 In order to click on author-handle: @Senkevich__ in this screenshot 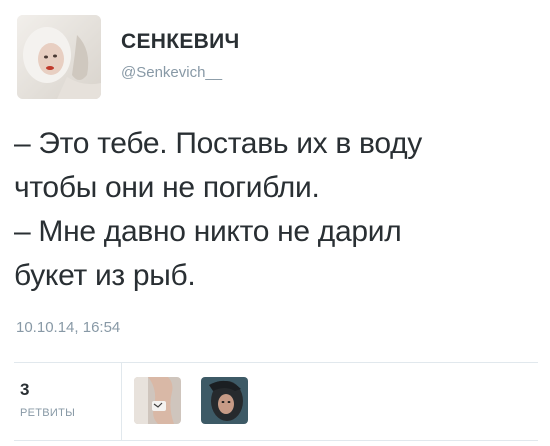, I will do `click(171, 72)`.